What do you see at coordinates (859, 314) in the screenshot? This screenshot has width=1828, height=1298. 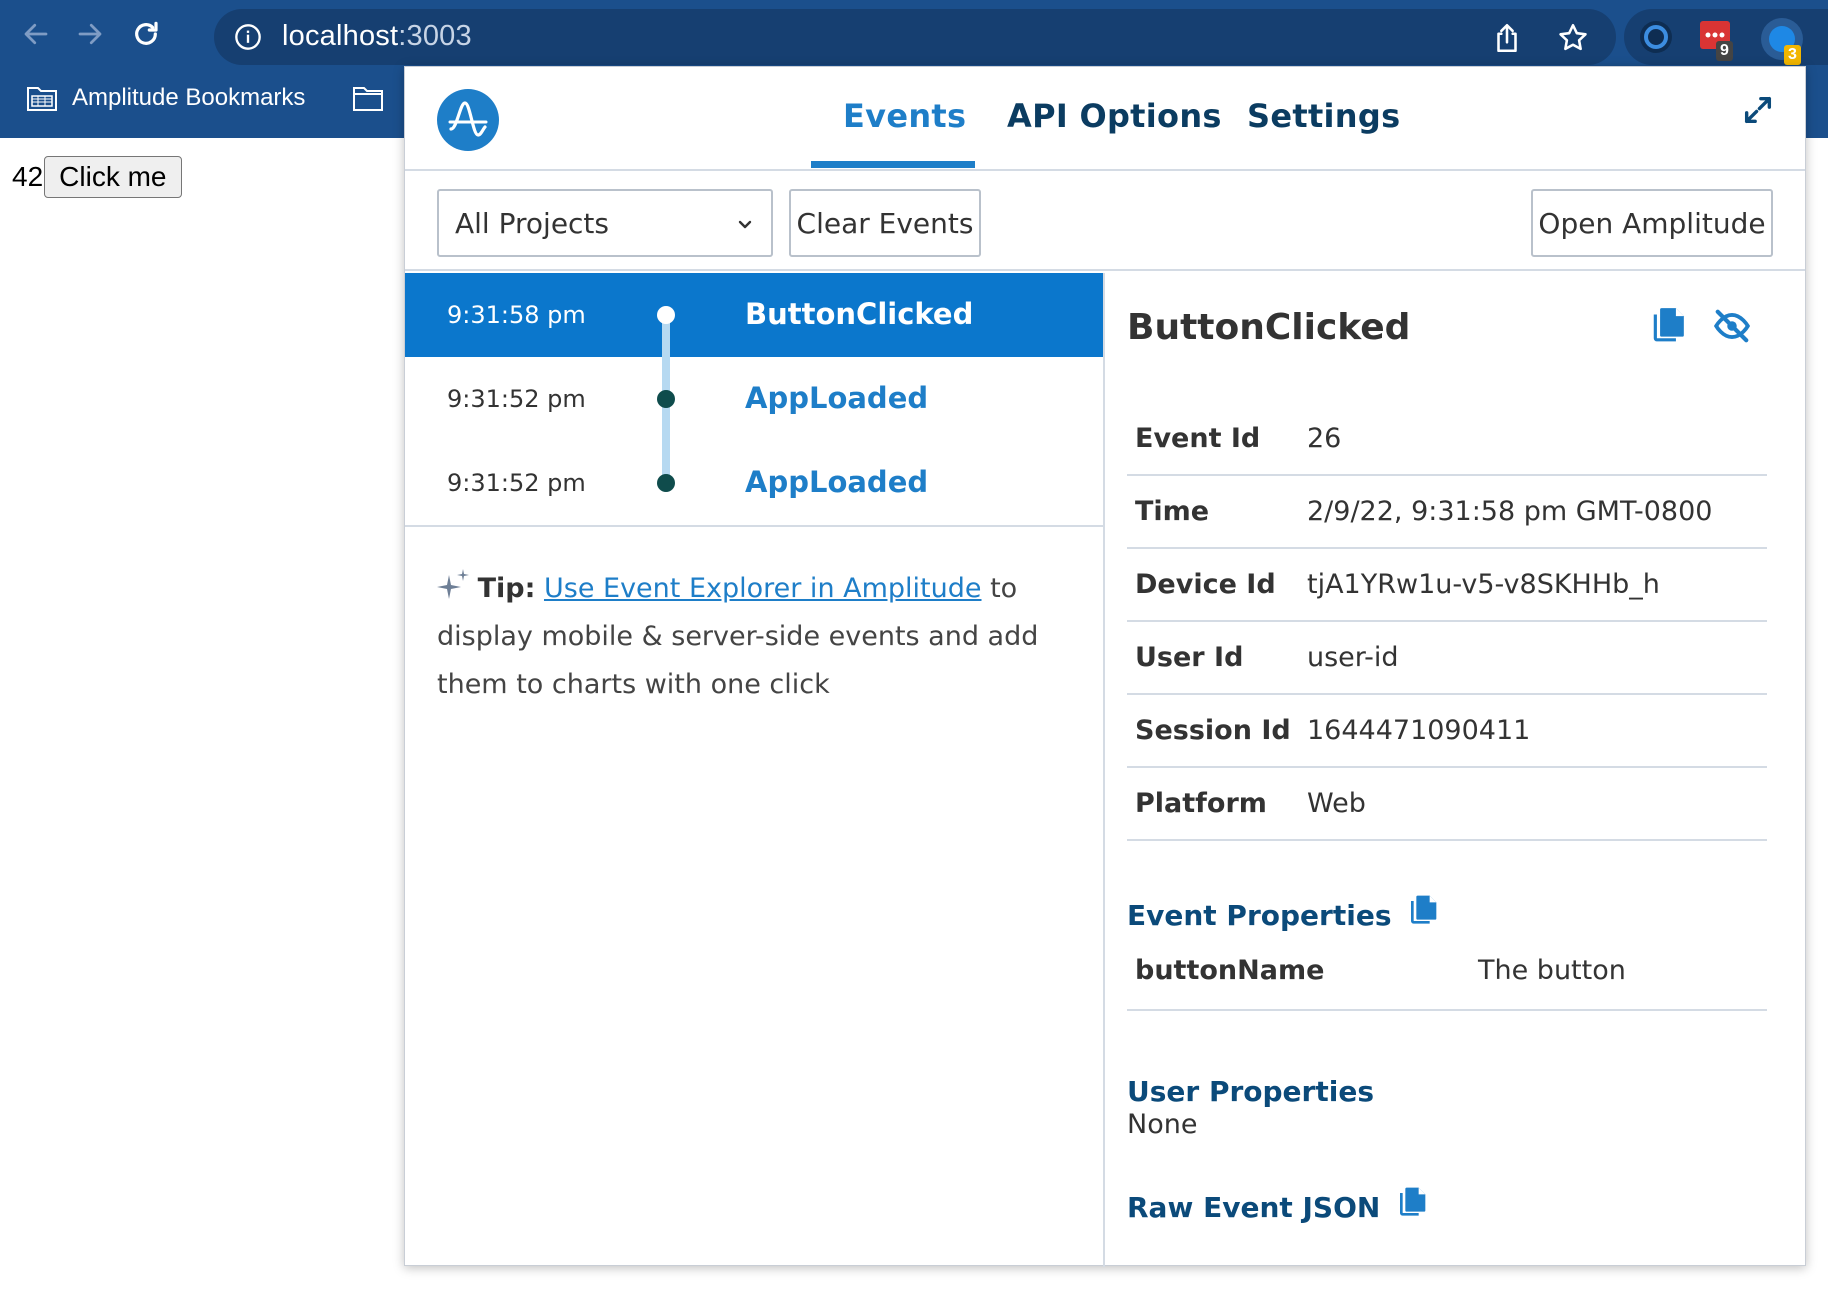 I see `event-name: ButtonClicked` at bounding box center [859, 314].